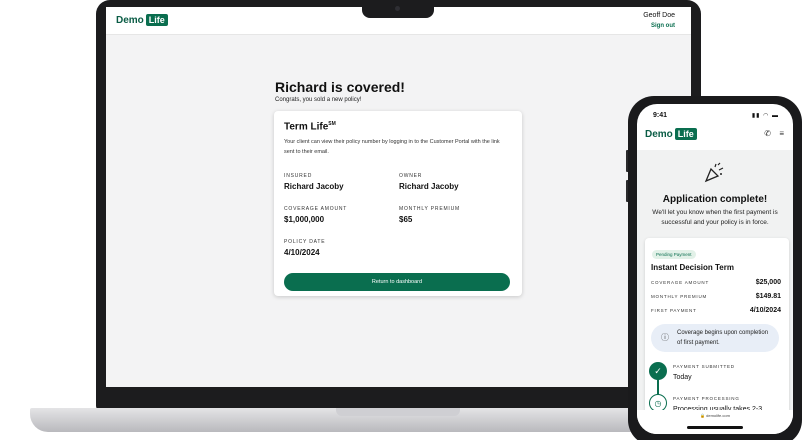 This screenshot has width=811, height=440. Describe the element at coordinates (765, 116) in the screenshot. I see `status-icons: ▮▮ ◠ ▬` at that location.